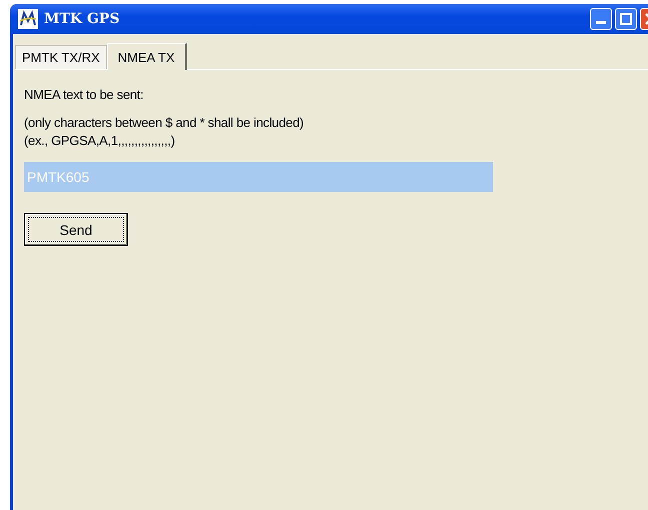  What do you see at coordinates (76, 229) in the screenshot?
I see `send-button: Send` at bounding box center [76, 229].